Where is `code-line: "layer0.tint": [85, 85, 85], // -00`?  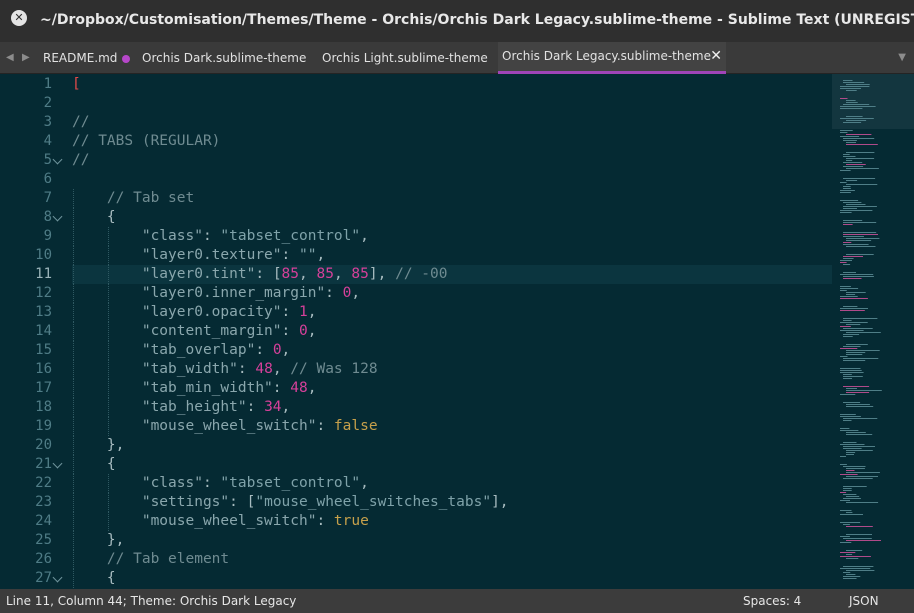 code-line: "layer0.tint": [85, 85, 85], // -00 is located at coordinates (452, 274).